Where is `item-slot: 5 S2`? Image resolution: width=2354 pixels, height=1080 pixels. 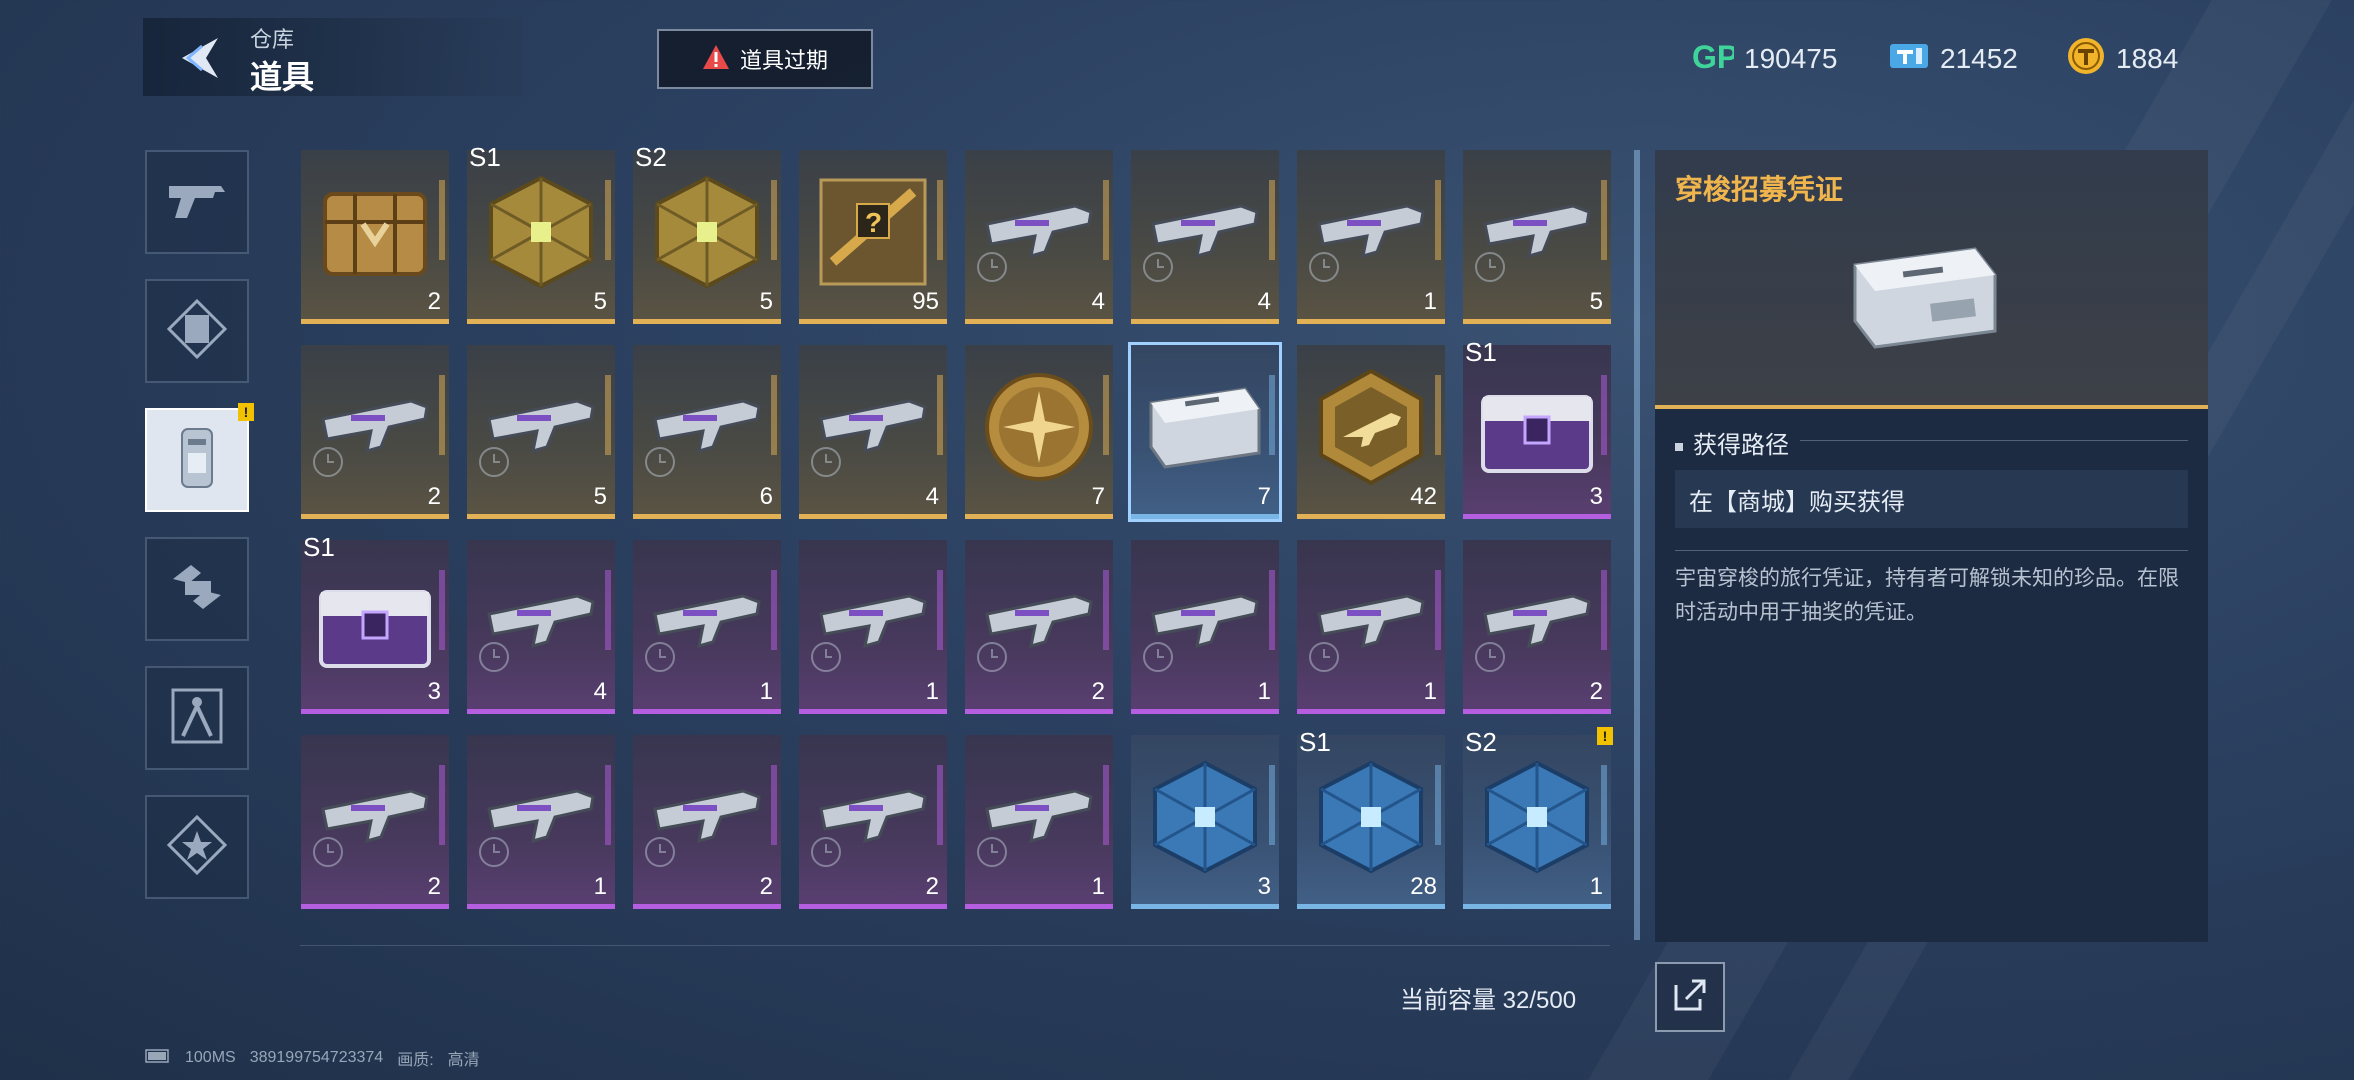 item-slot: 5 S2 is located at coordinates (707, 233).